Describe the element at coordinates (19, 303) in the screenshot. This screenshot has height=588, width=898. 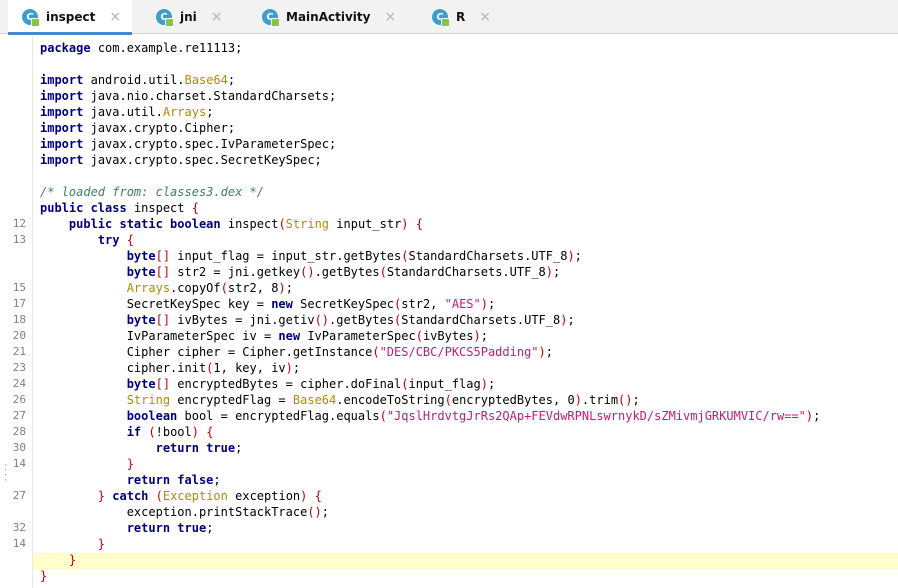
I see `line-number: 17` at that location.